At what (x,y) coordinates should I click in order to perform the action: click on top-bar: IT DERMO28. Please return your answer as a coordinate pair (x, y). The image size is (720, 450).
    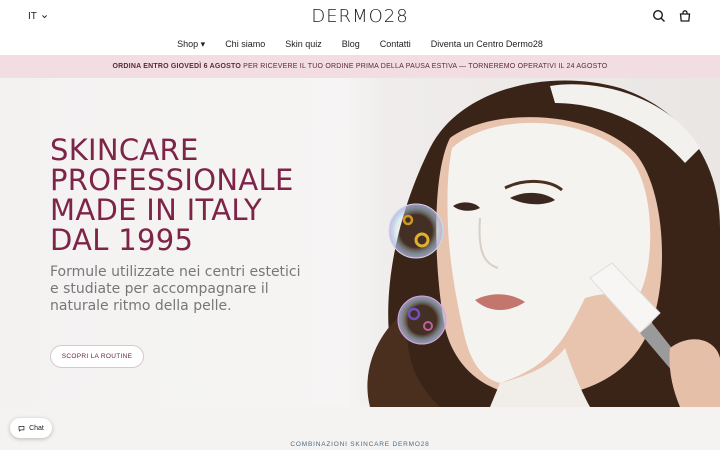
    Looking at the image, I should click on (360, 17).